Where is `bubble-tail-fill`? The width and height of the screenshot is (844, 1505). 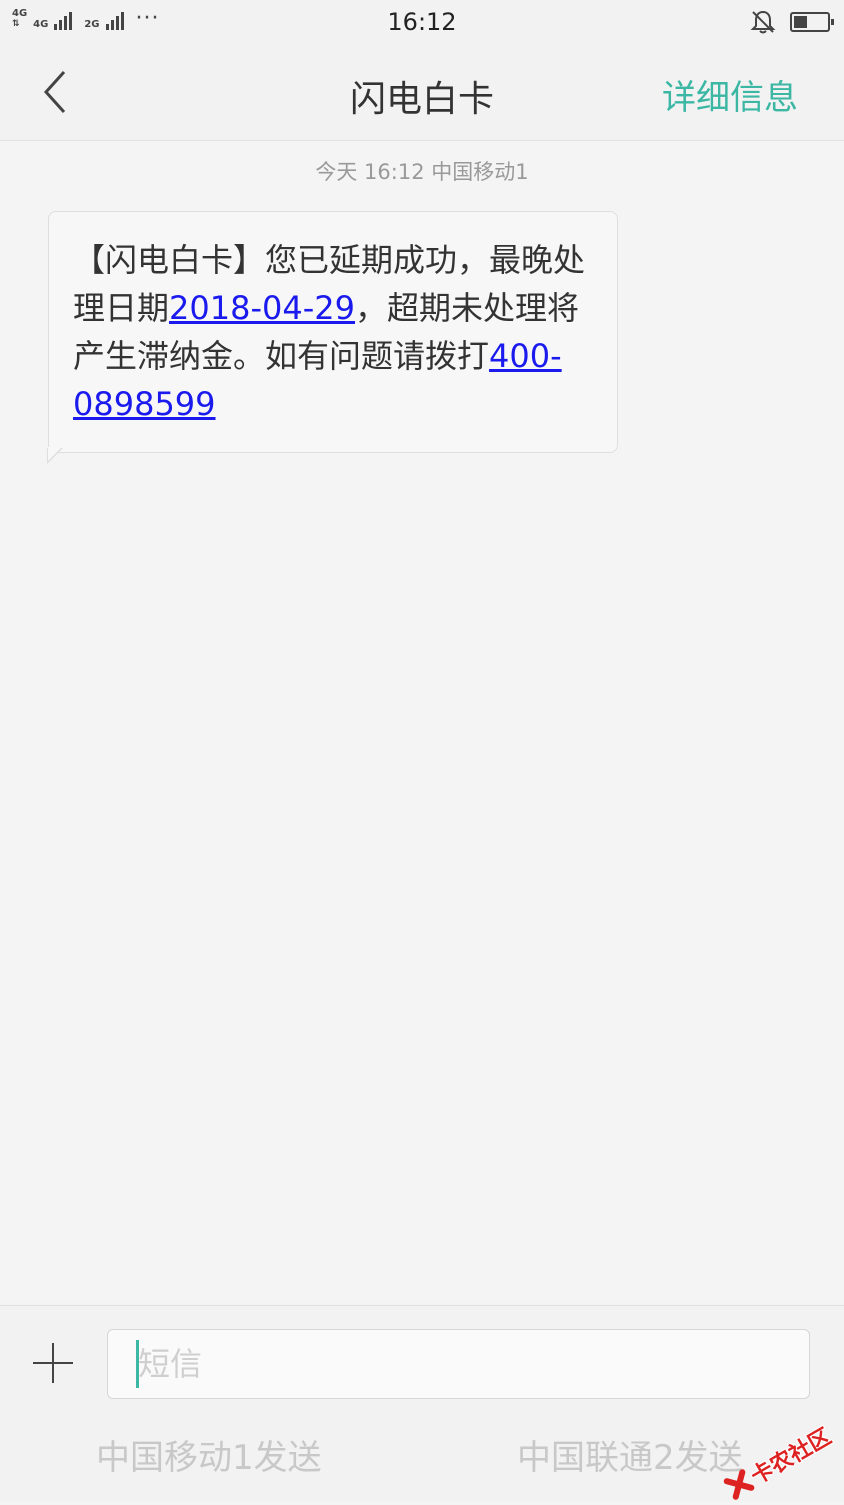 bubble-tail-fill is located at coordinates (55, 454).